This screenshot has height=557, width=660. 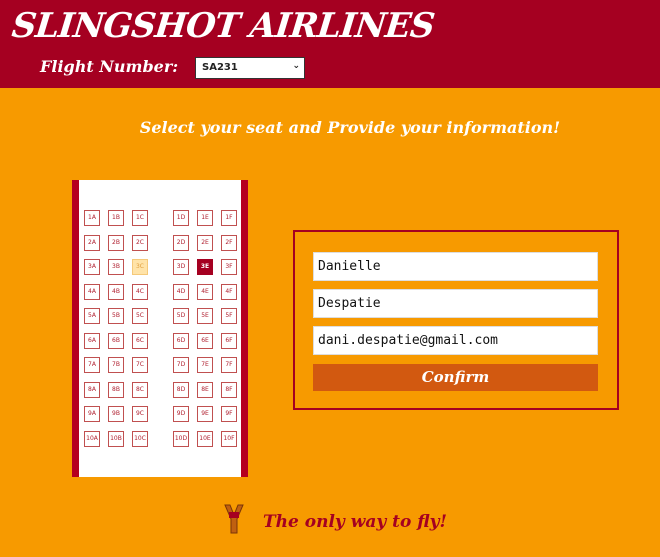 What do you see at coordinates (355, 522) in the screenshot?
I see `tagline: The only way to fly!` at bounding box center [355, 522].